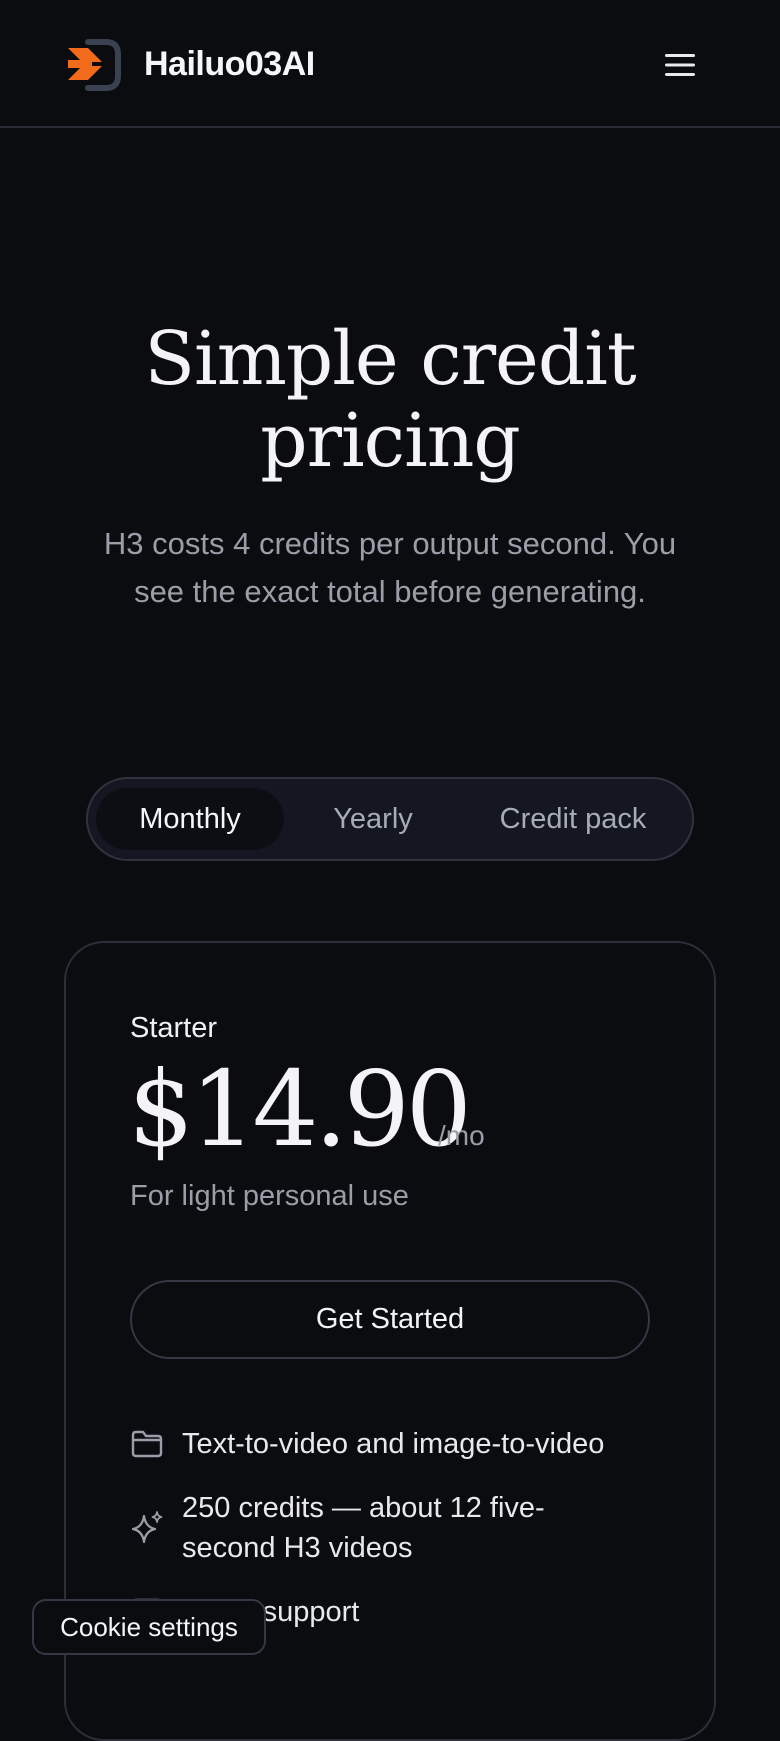  What do you see at coordinates (390, 1319) in the screenshot?
I see `get-started-button: Get Started` at bounding box center [390, 1319].